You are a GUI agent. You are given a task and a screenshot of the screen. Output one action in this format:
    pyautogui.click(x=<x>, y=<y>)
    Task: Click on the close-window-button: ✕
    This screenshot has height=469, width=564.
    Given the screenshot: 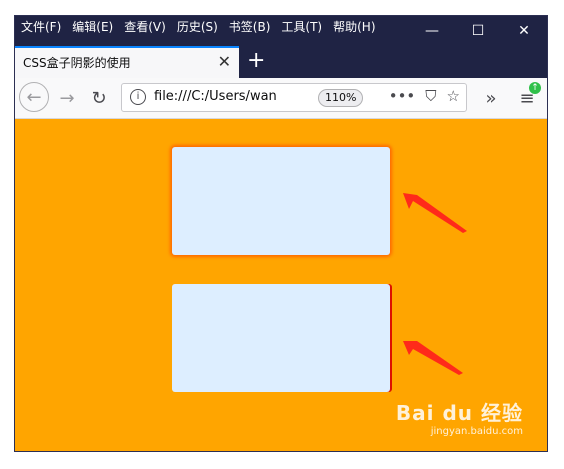 What is the action you would take?
    pyautogui.click(x=524, y=31)
    